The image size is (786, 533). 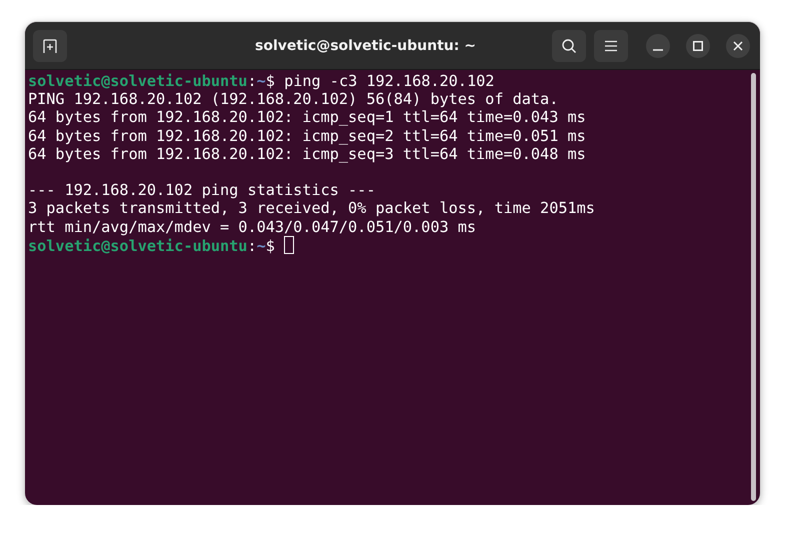 I want to click on new-tab-button, so click(x=50, y=46).